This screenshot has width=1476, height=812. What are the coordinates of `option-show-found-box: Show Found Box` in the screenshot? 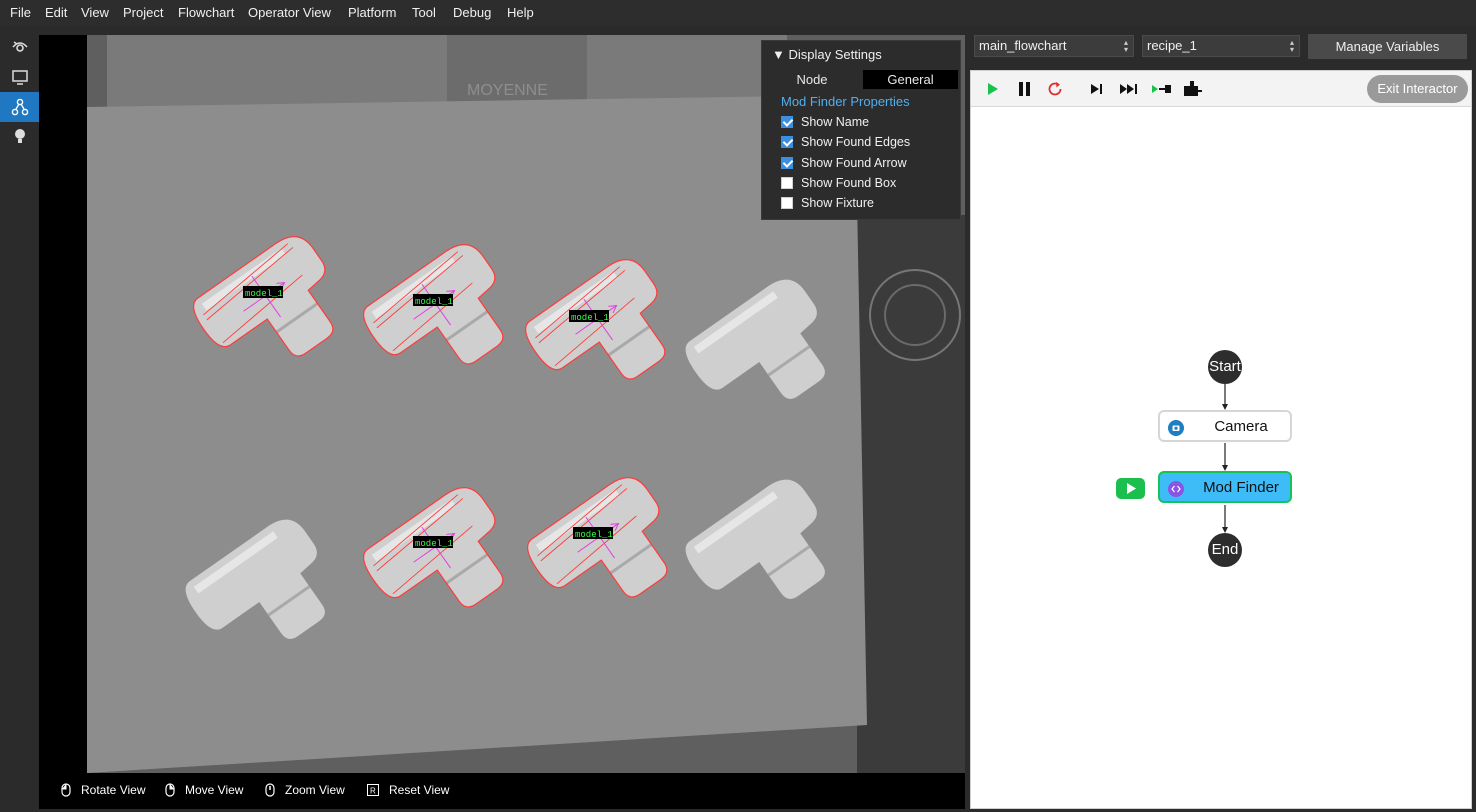 It's located at (838, 183).